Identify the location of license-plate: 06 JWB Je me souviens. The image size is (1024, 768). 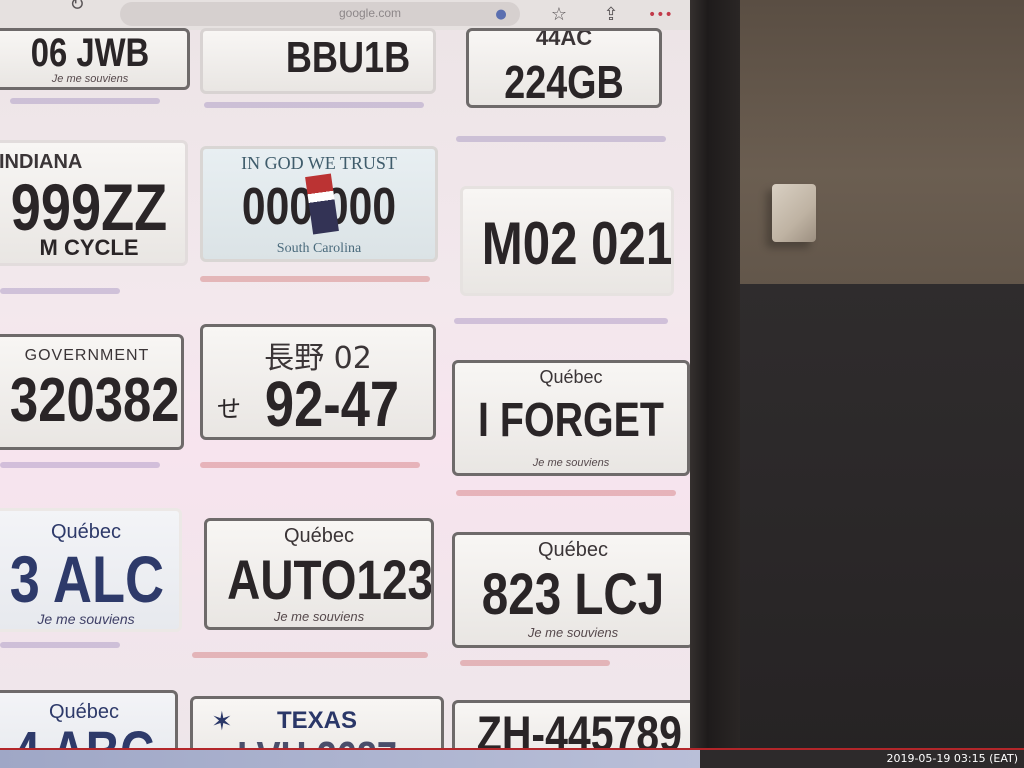
(95, 59).